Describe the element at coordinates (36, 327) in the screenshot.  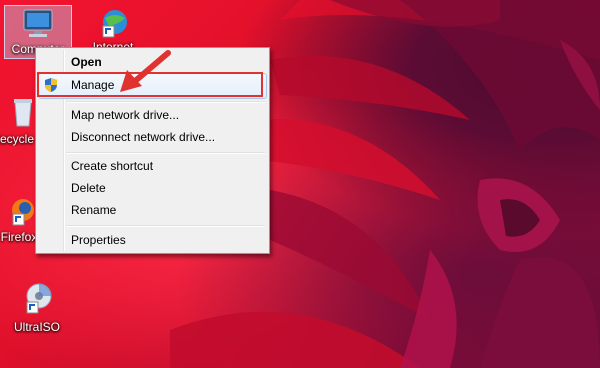
I see `desktop-icon-label: UltraISO` at that location.